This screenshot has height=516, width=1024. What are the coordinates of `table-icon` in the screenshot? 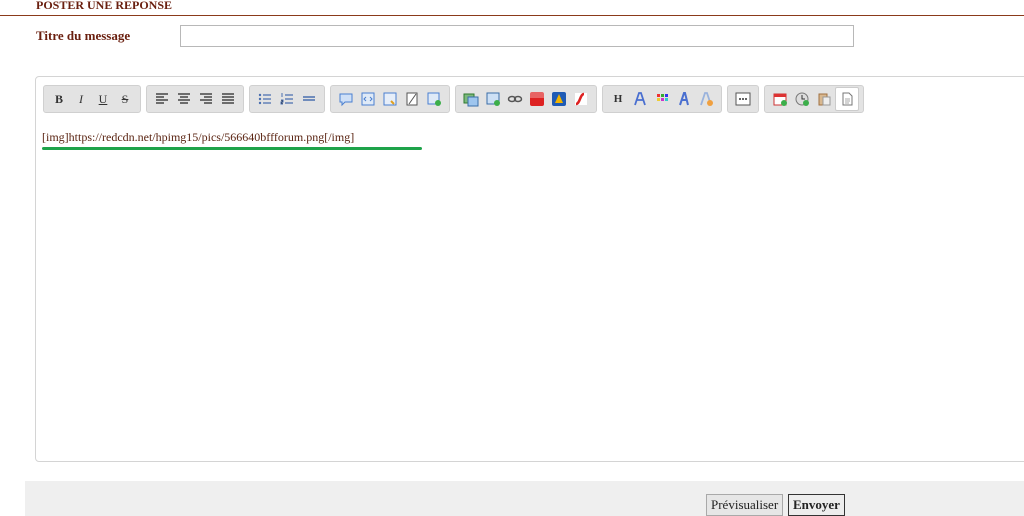 It's located at (434, 99).